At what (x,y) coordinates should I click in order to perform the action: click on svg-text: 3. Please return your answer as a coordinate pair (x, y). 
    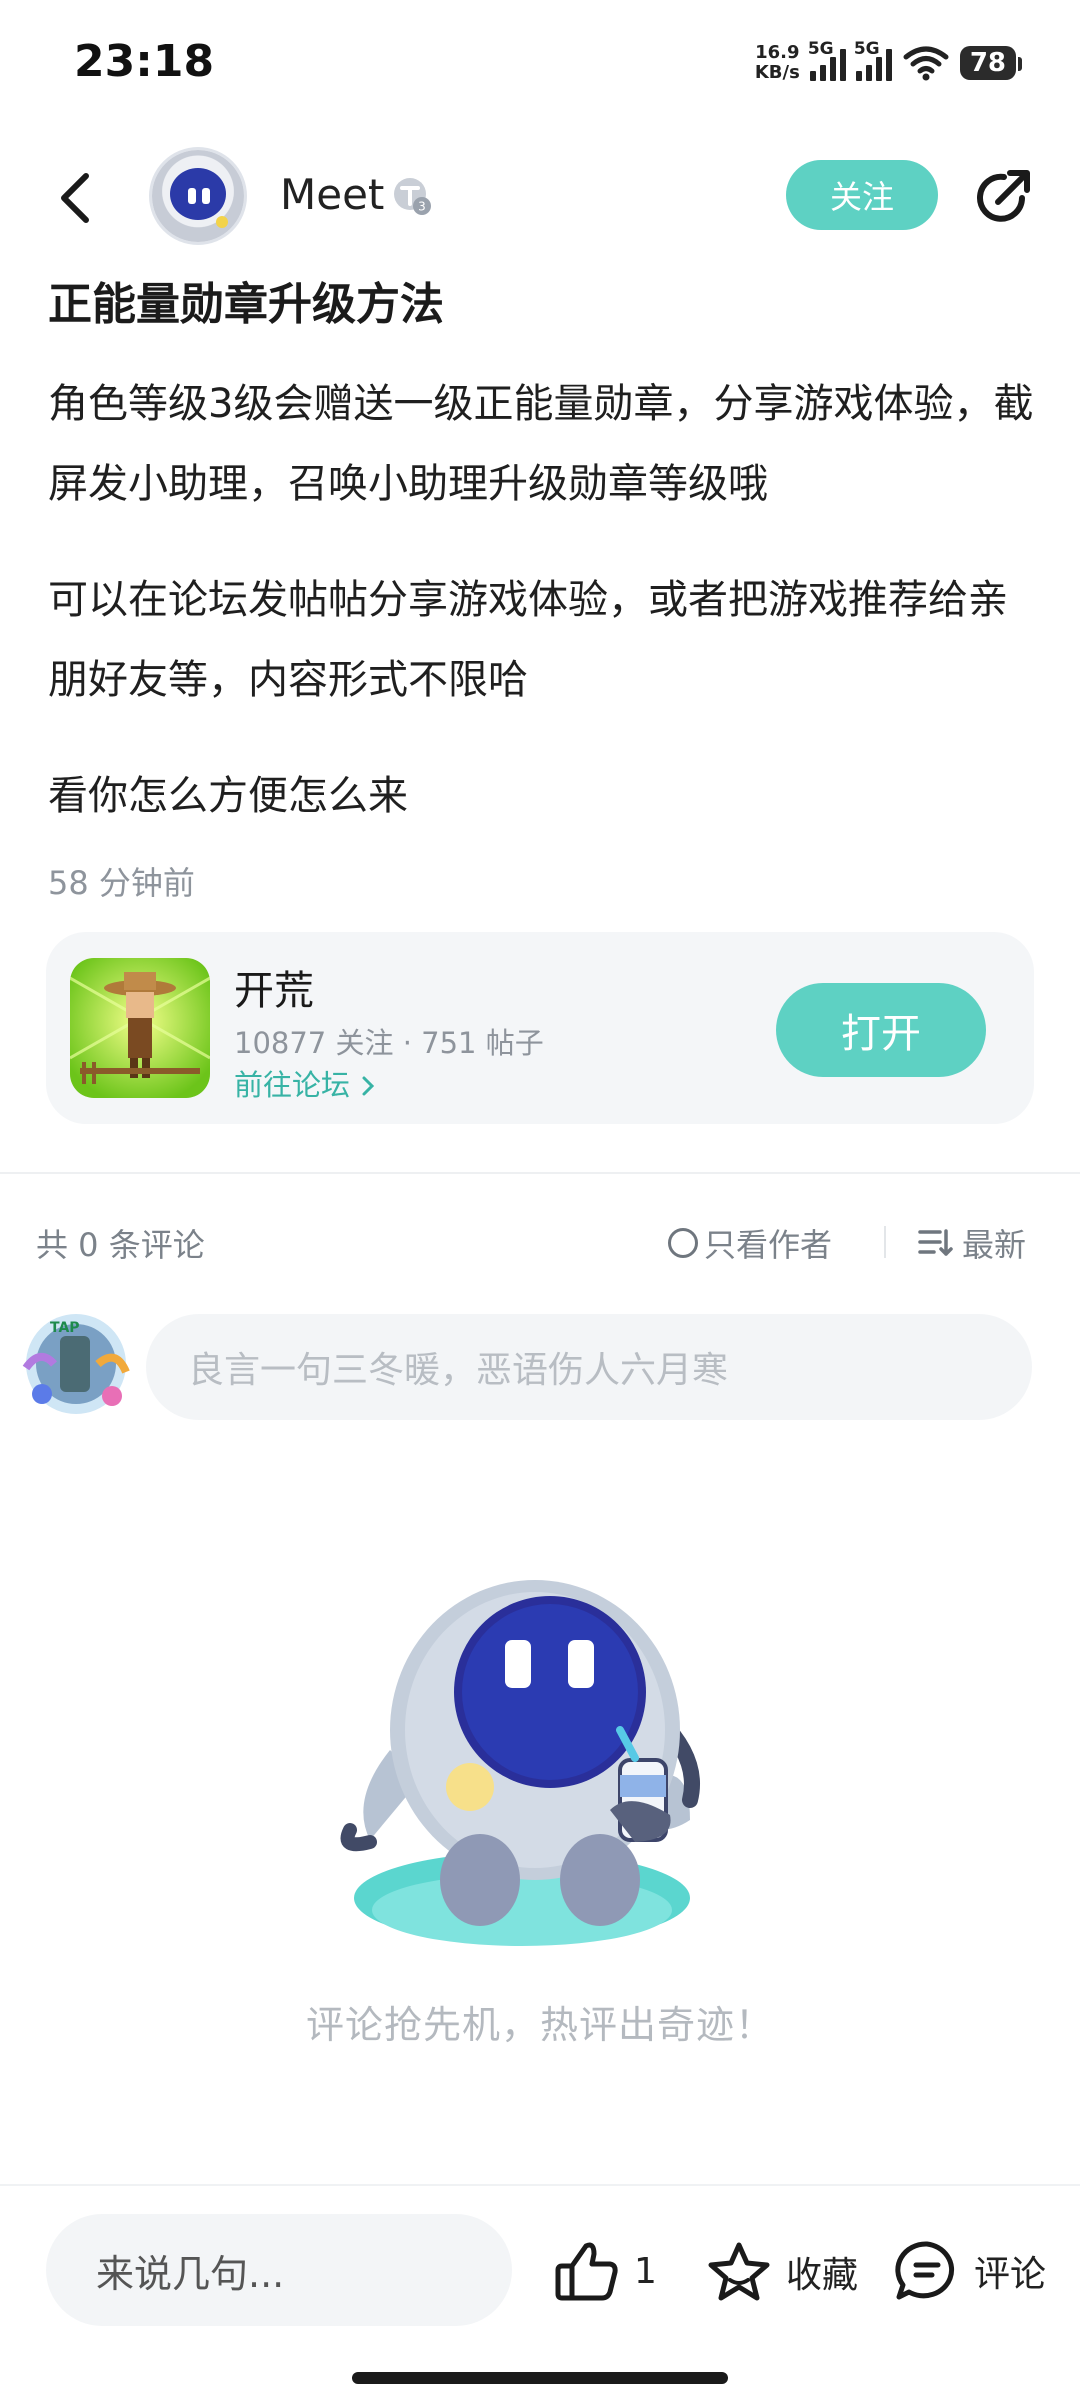
    Looking at the image, I should click on (422, 207).